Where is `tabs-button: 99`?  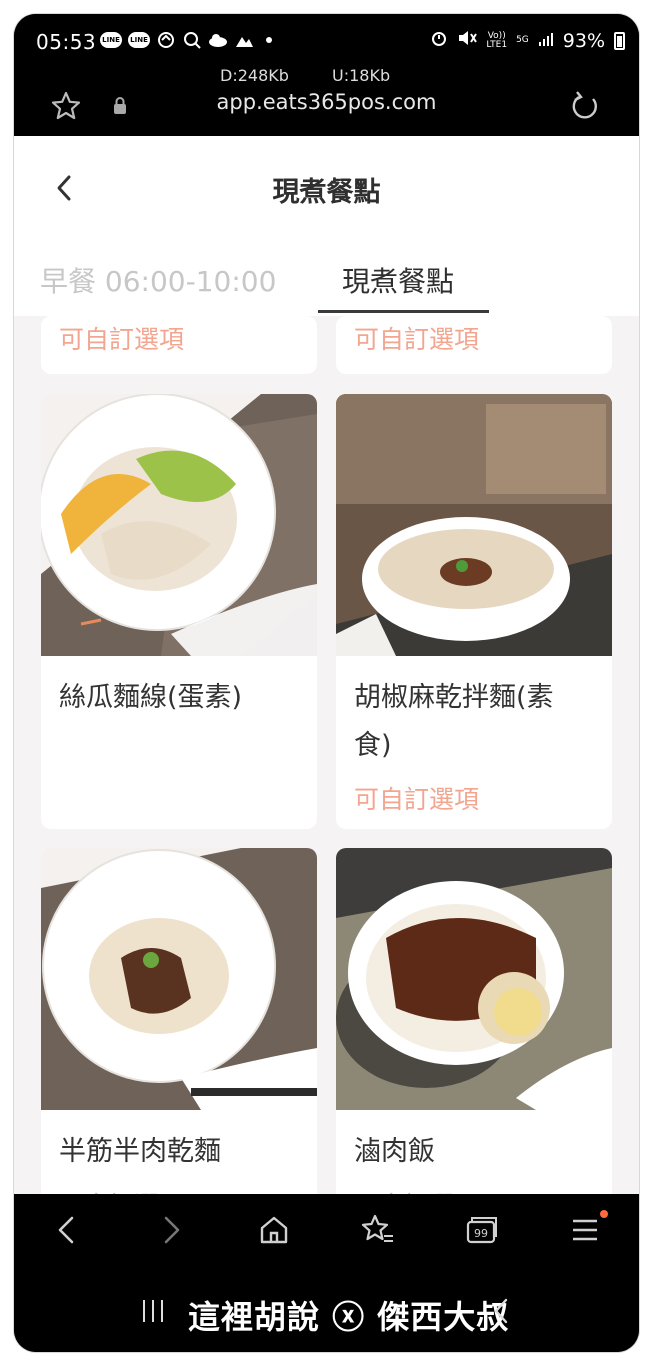
tabs-button: 99 is located at coordinates (482, 1232).